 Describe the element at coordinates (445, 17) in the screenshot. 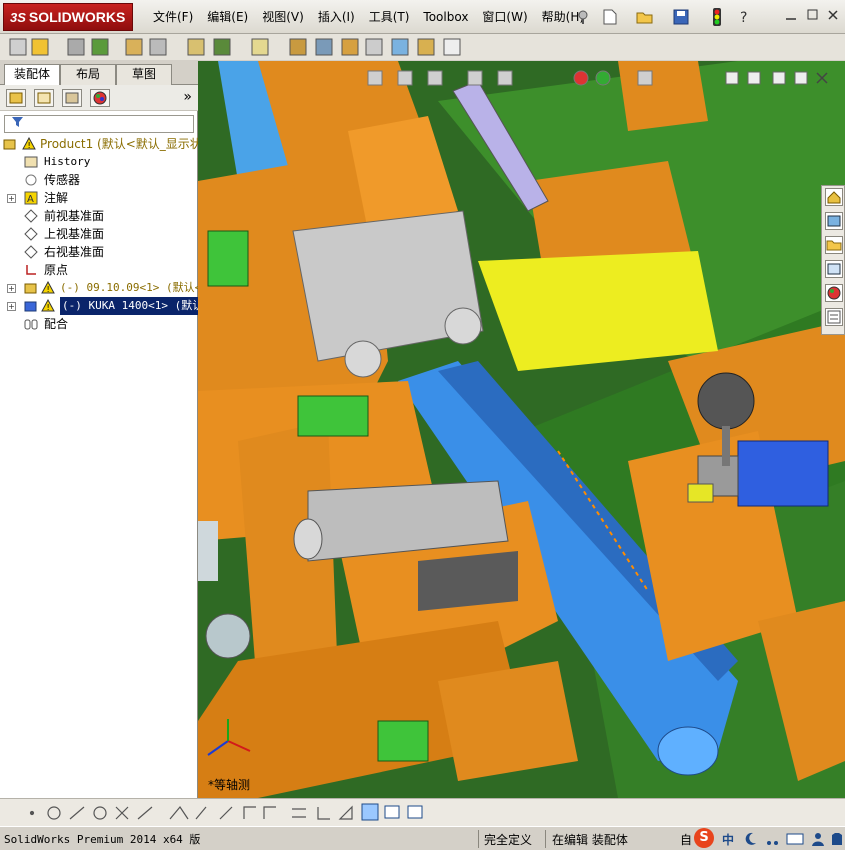

I see `menu-toolbox: Toolbox` at that location.